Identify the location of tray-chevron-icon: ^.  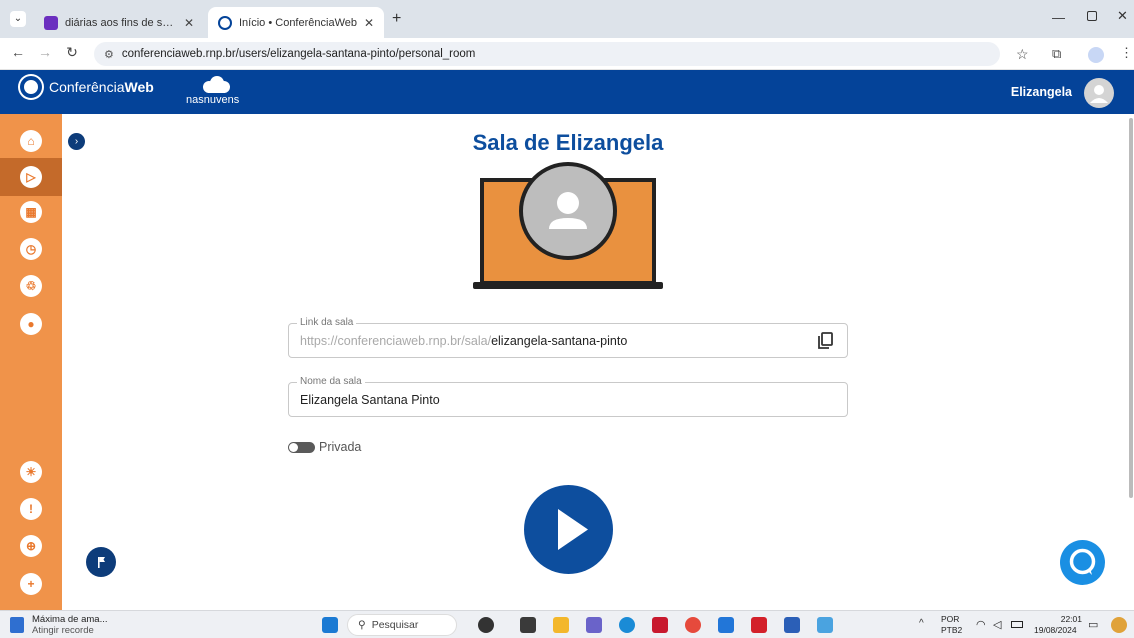
(921, 623).